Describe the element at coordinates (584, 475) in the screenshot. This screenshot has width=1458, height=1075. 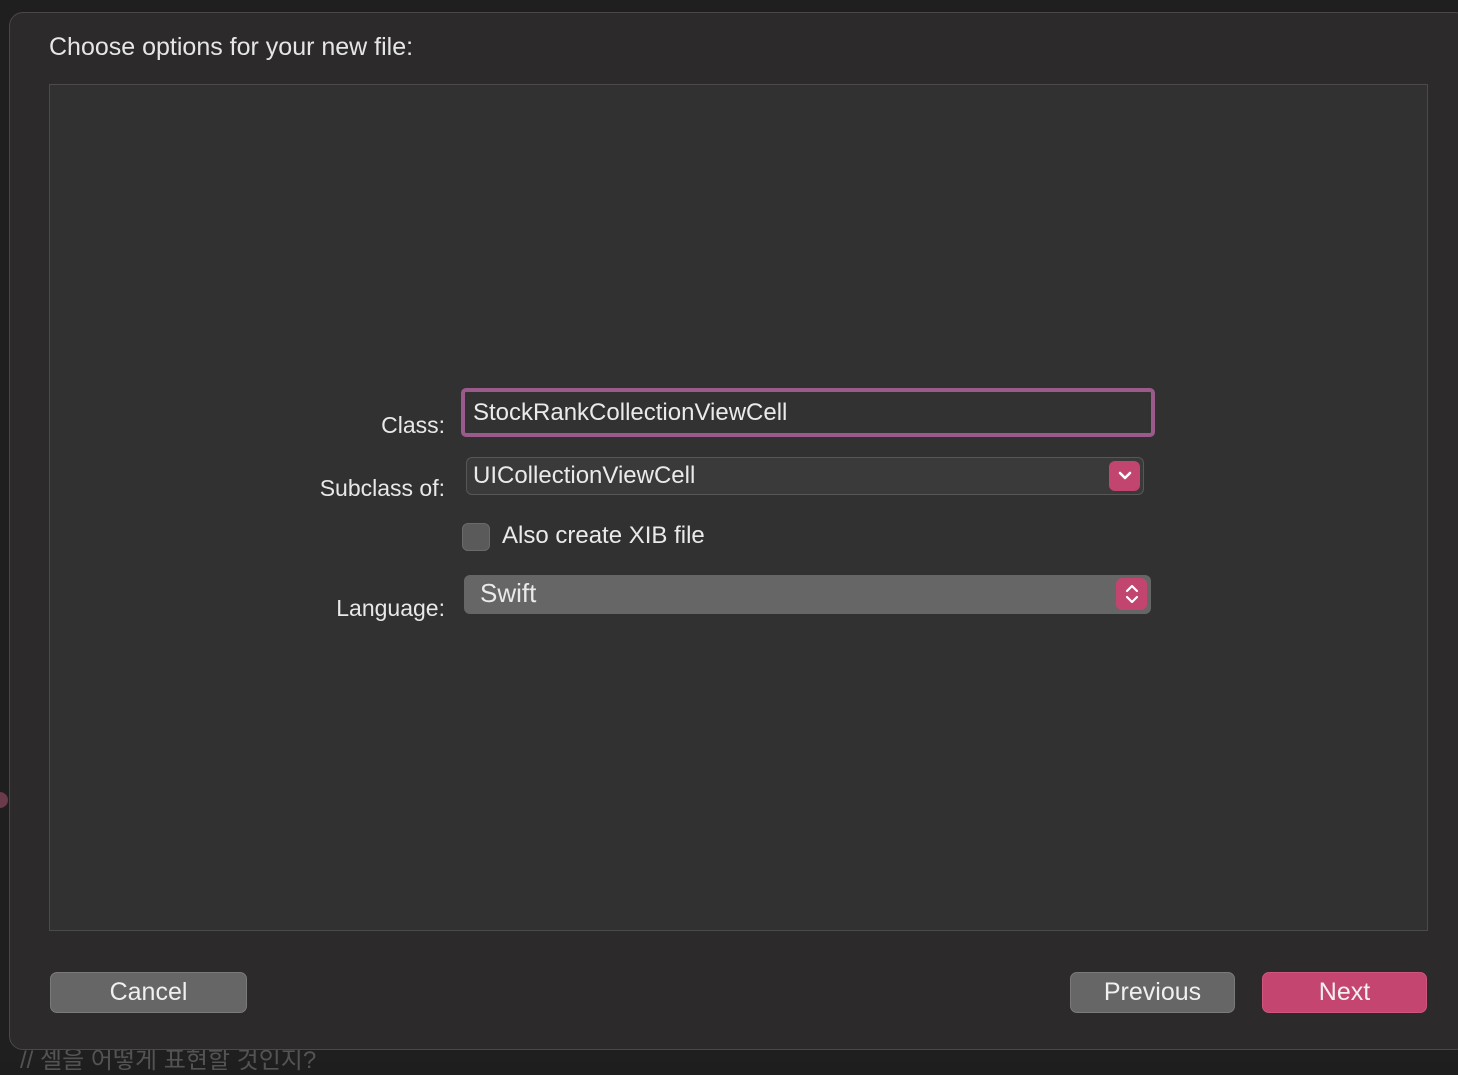
I see `subclass-value: UICollectionViewCell` at that location.